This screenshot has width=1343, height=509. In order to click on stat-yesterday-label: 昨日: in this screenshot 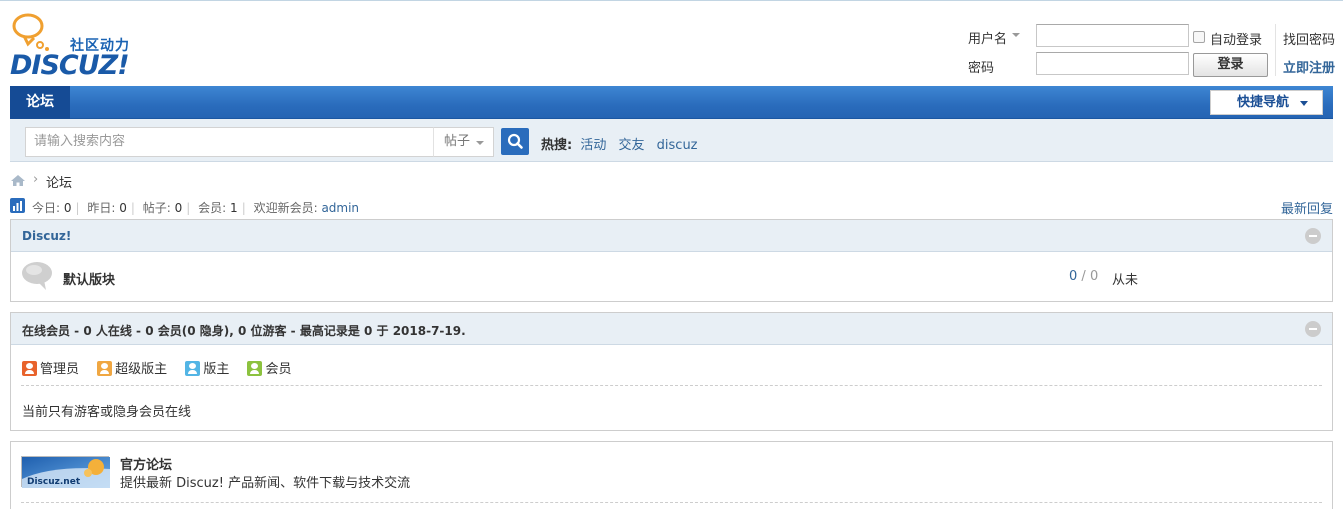, I will do `click(101, 208)`.